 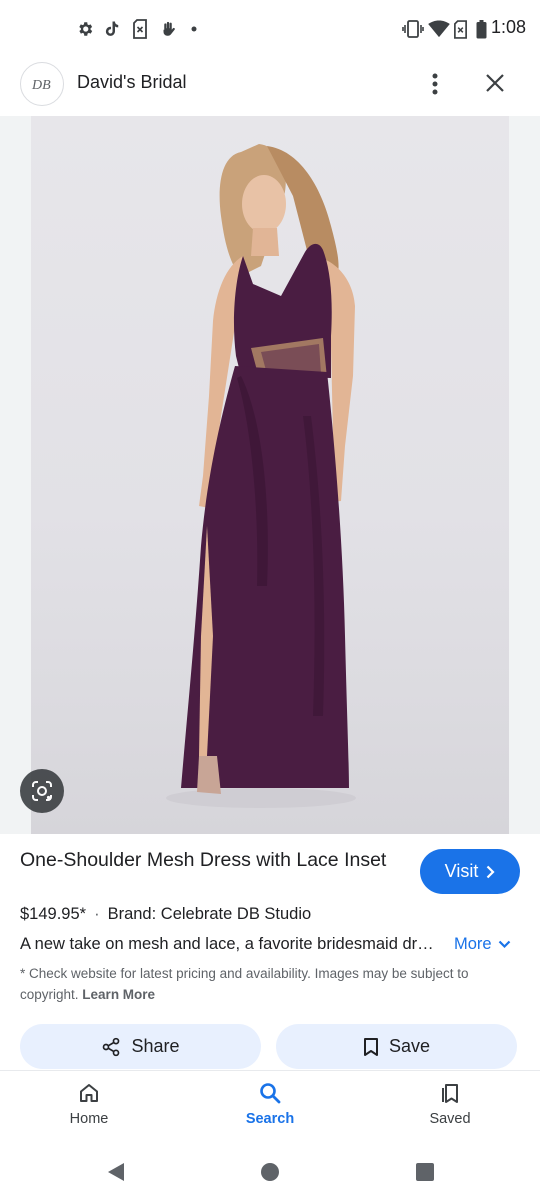 I want to click on product-title: One-Shoulder Mesh Dress with Lace Inset, so click(x=210, y=860).